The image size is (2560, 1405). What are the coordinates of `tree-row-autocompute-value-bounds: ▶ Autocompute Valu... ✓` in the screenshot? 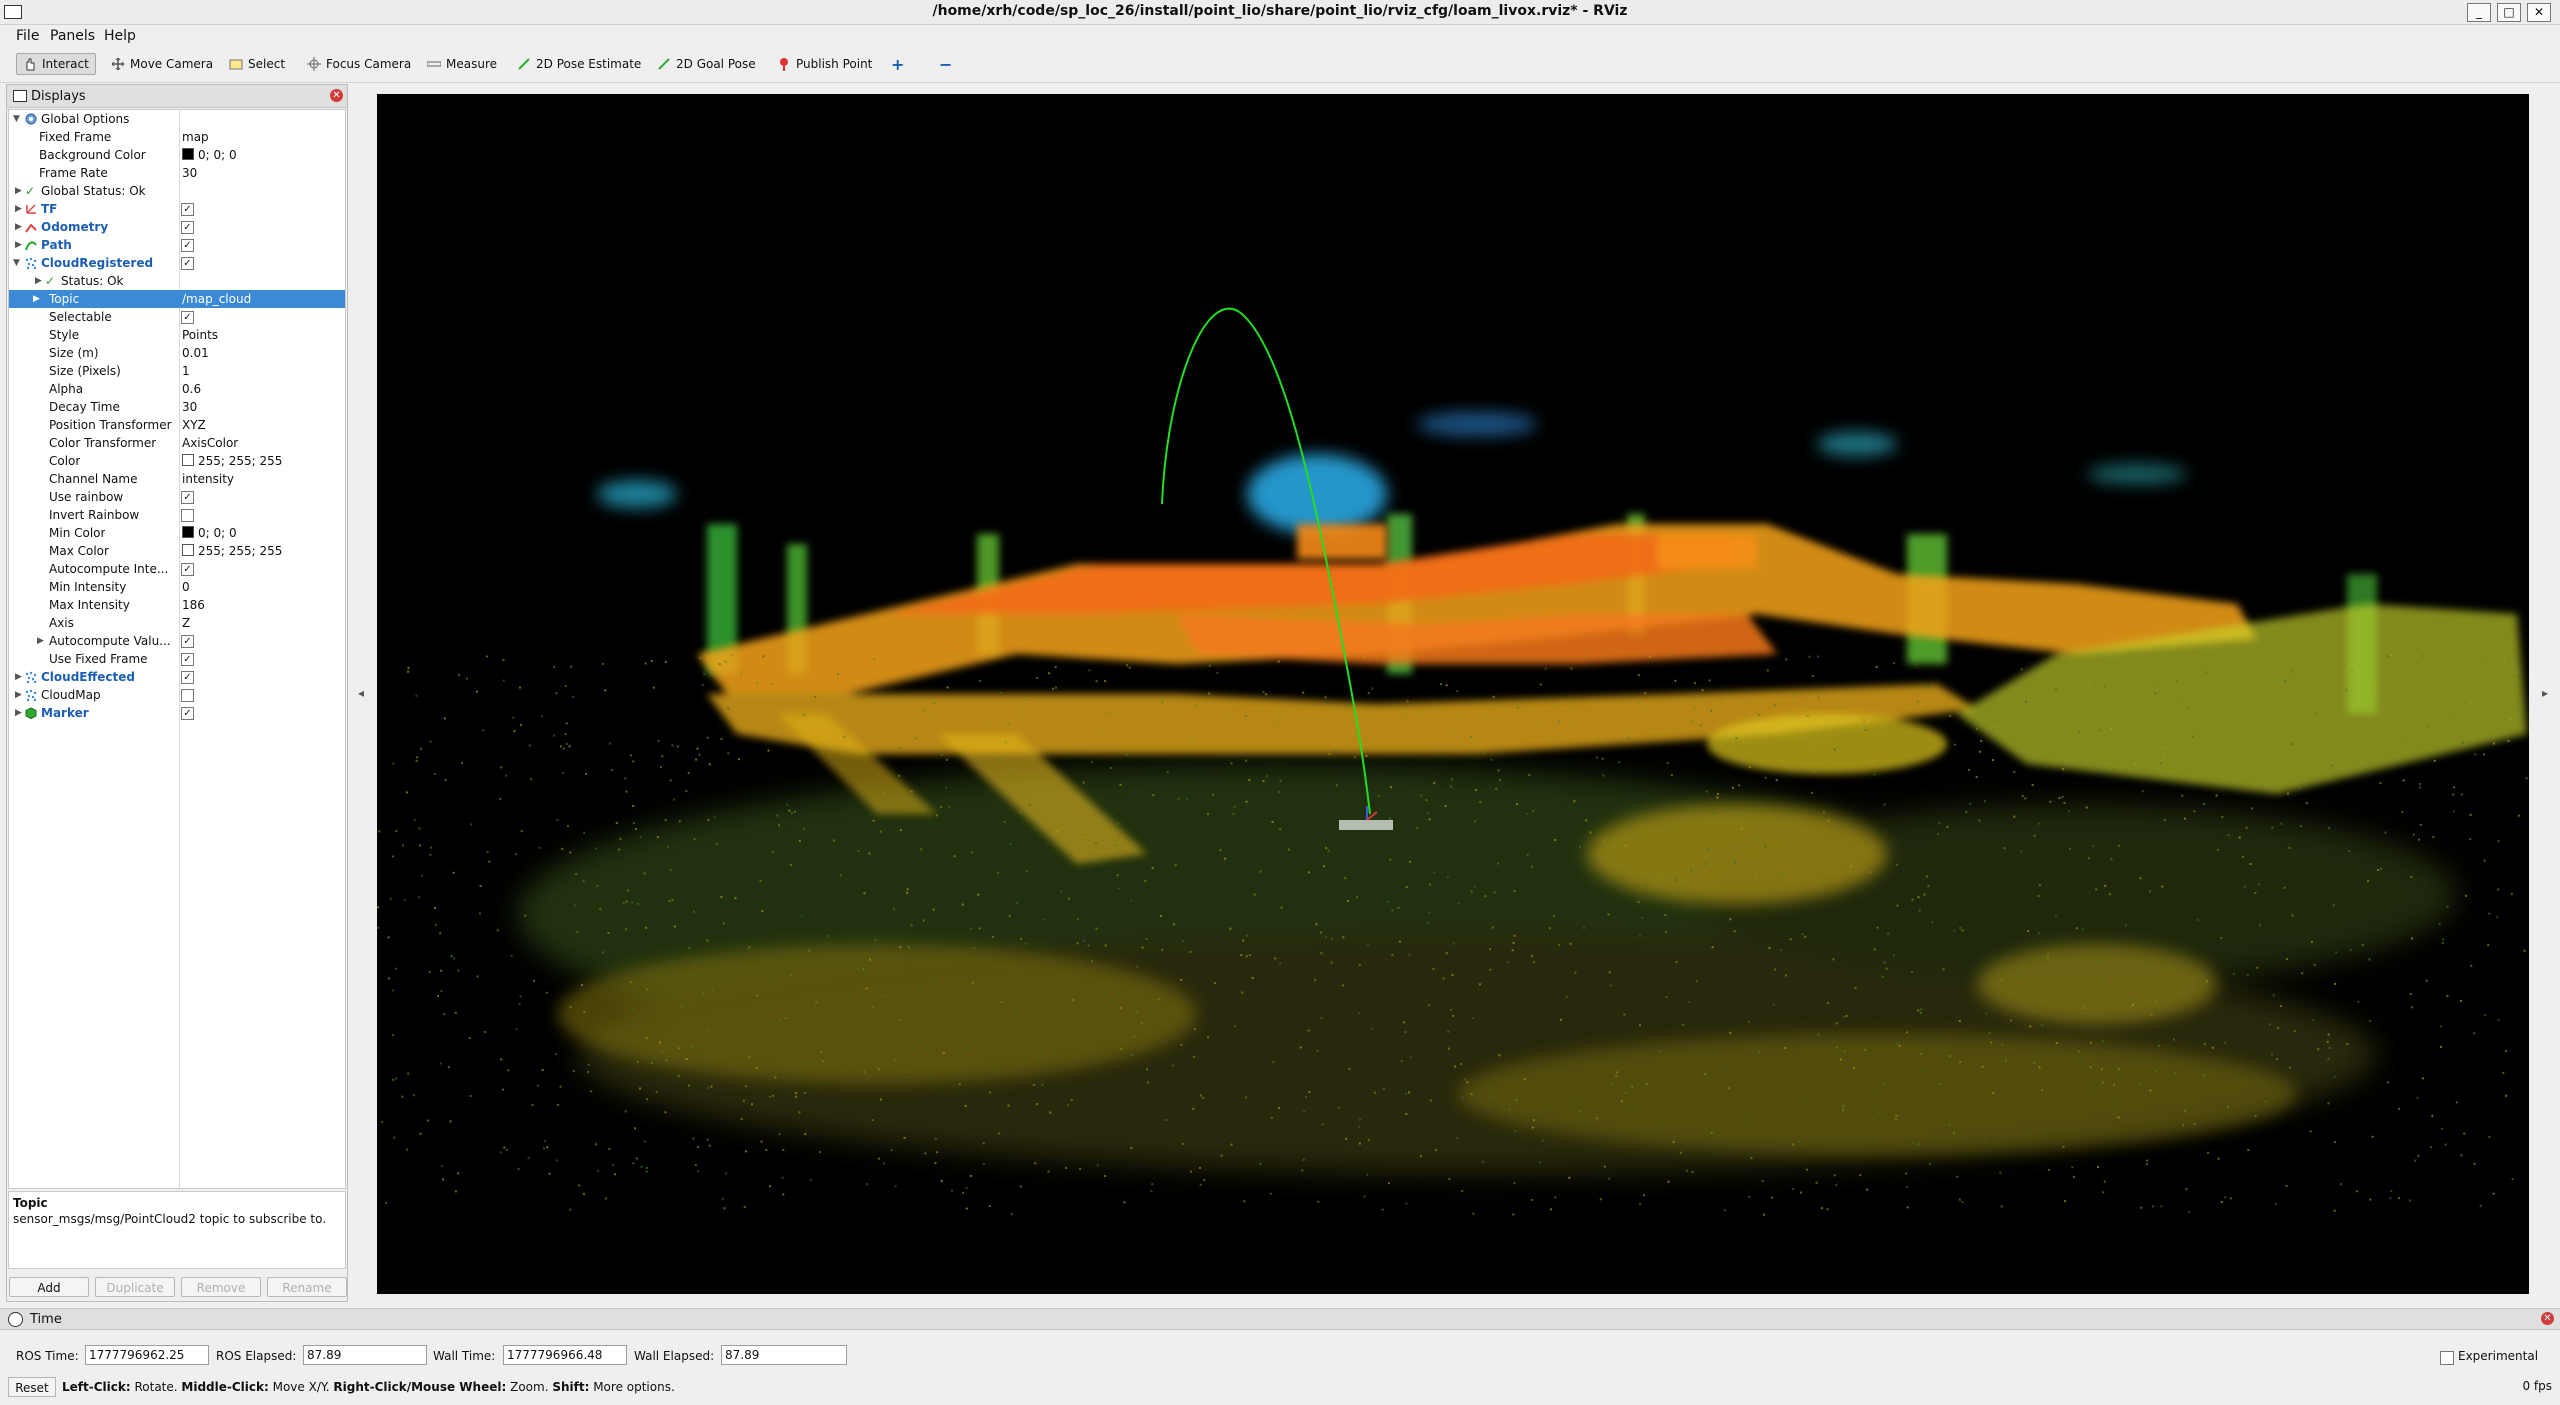 It's located at (177, 641).